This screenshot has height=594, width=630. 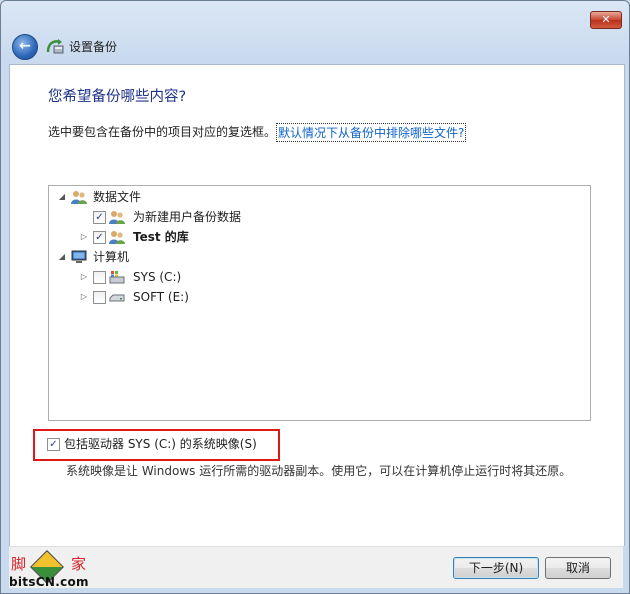 I want to click on watermark-text-right: 家, so click(x=79, y=564).